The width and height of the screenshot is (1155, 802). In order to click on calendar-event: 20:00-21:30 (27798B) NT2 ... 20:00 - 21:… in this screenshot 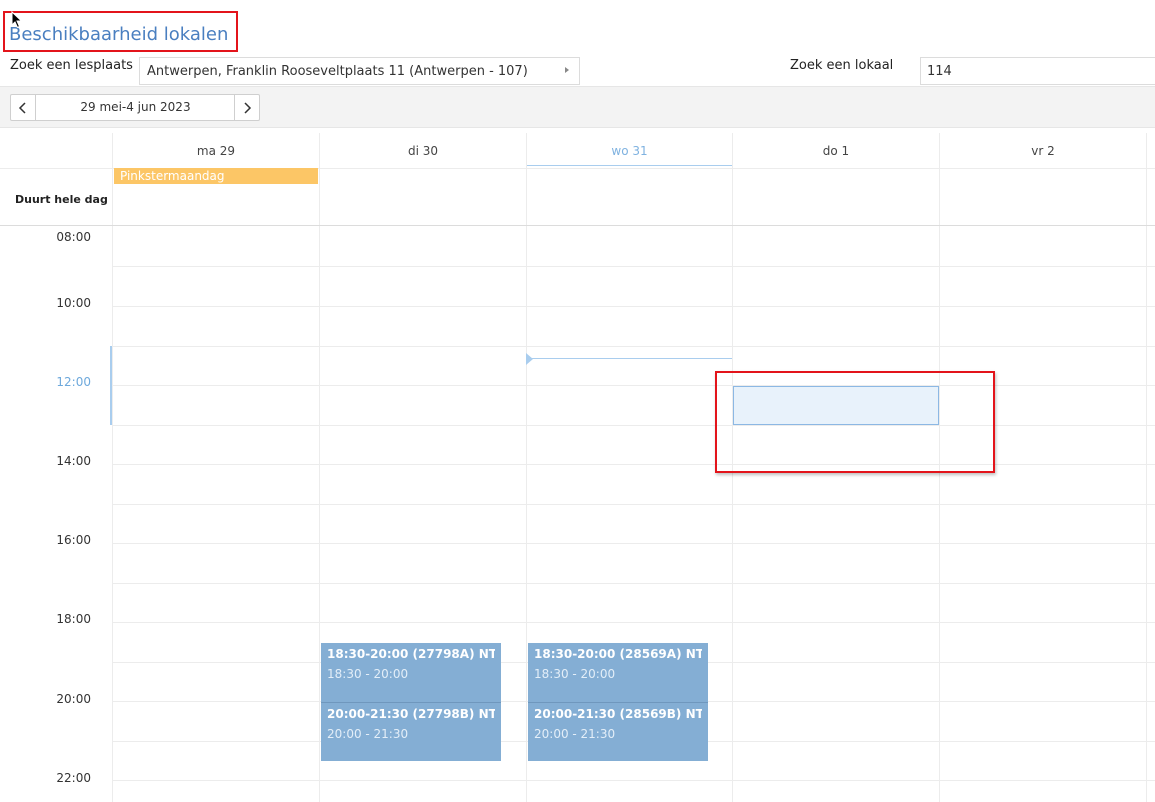, I will do `click(411, 731)`.